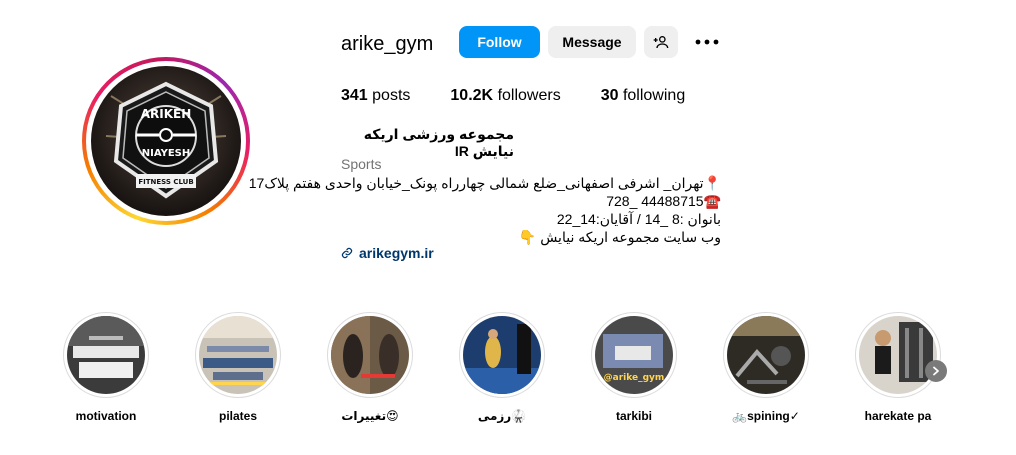  Describe the element at coordinates (166, 114) in the screenshot. I see `avatar-text-top: ARIKEH` at that location.